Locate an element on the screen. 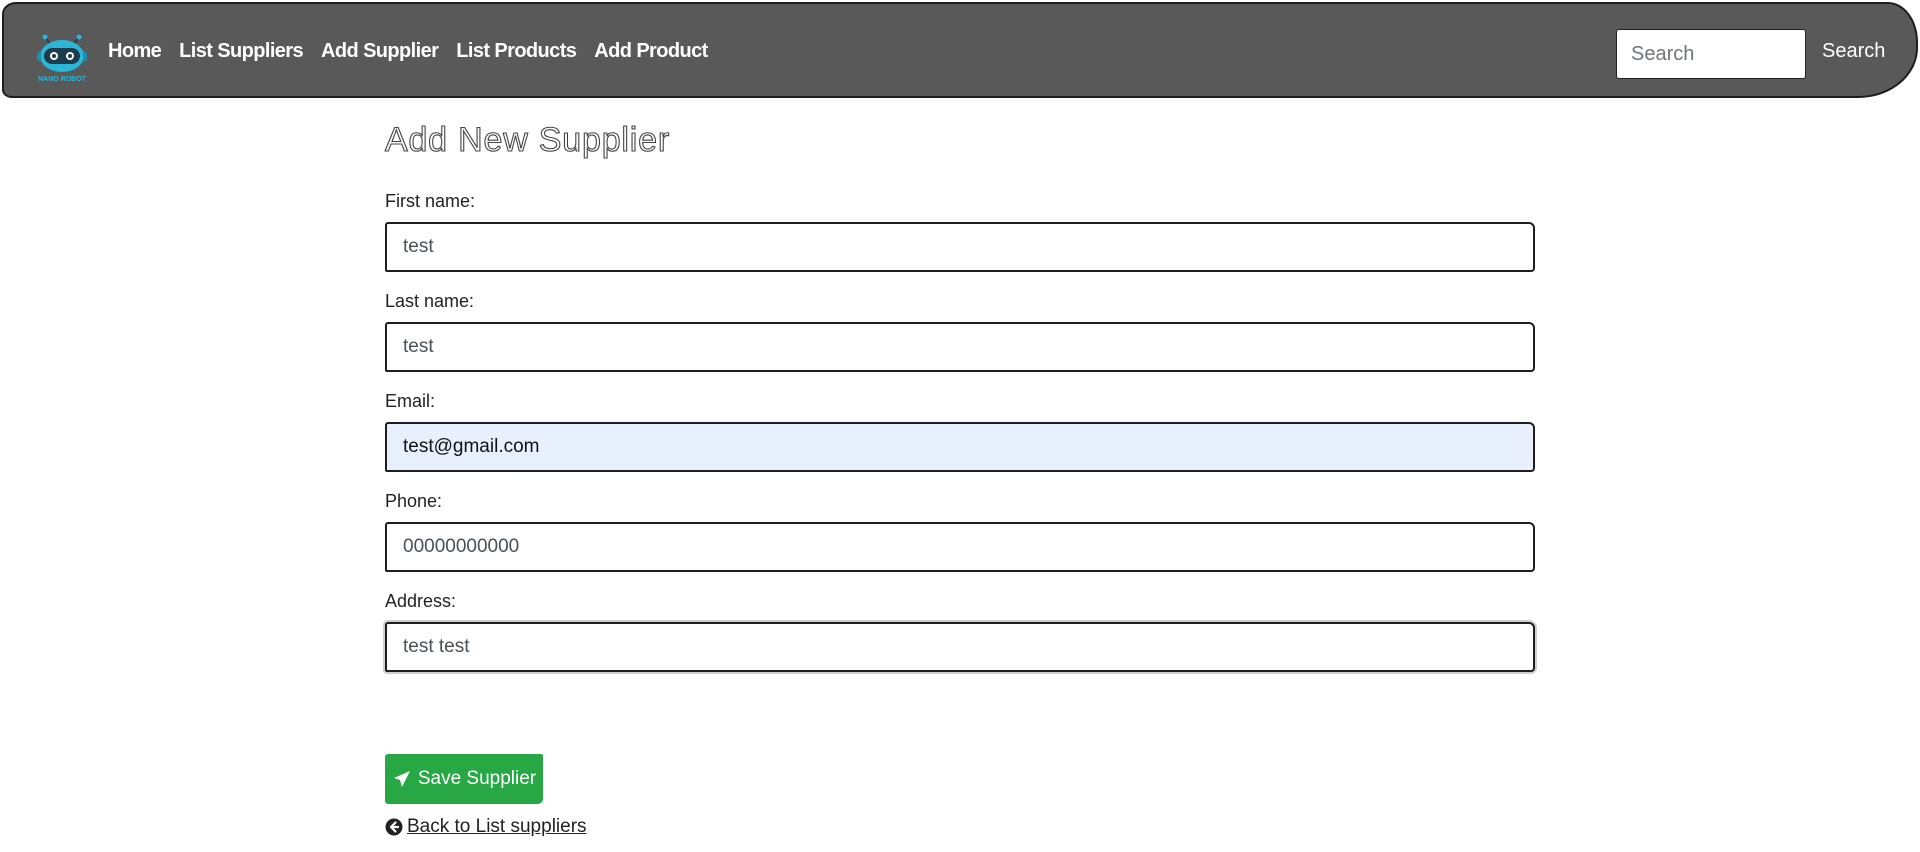 The height and width of the screenshot is (852, 1920). nav-link-add-product: Add Product is located at coordinates (651, 51).